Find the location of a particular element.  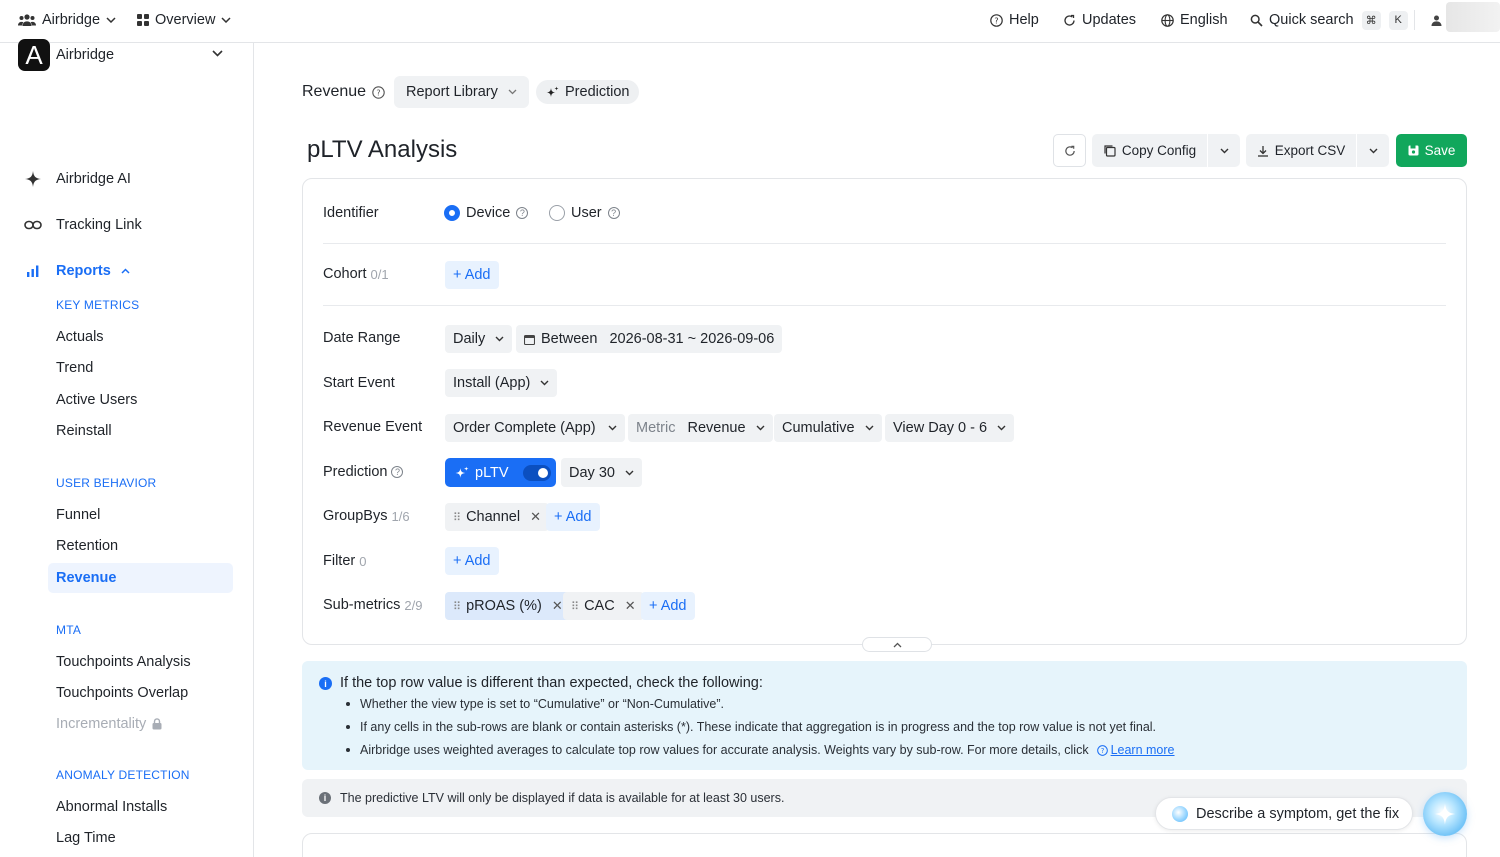

workspace-name: Airbridge is located at coordinates (85, 55).